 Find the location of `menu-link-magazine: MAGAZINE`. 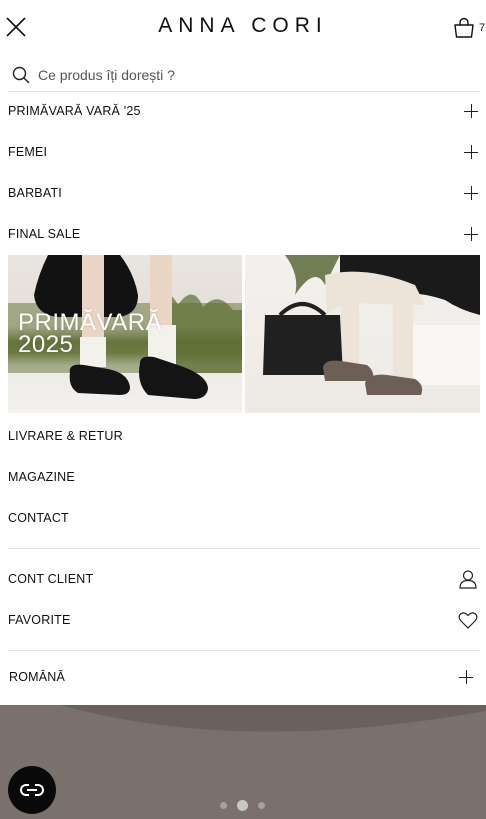

menu-link-magazine: MAGAZINE is located at coordinates (244, 477).